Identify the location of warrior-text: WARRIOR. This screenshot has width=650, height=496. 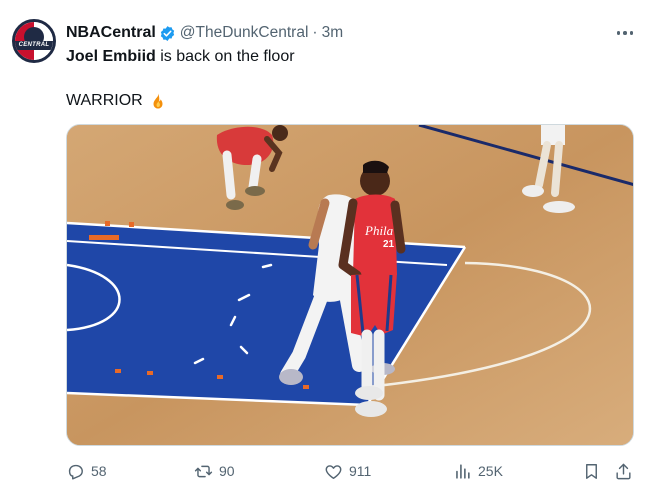
(104, 100).